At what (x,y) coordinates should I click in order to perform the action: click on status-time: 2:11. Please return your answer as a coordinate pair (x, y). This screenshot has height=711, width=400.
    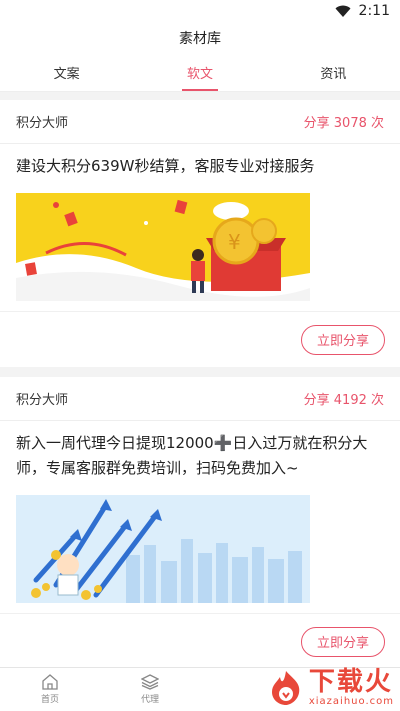
    Looking at the image, I should click on (374, 11).